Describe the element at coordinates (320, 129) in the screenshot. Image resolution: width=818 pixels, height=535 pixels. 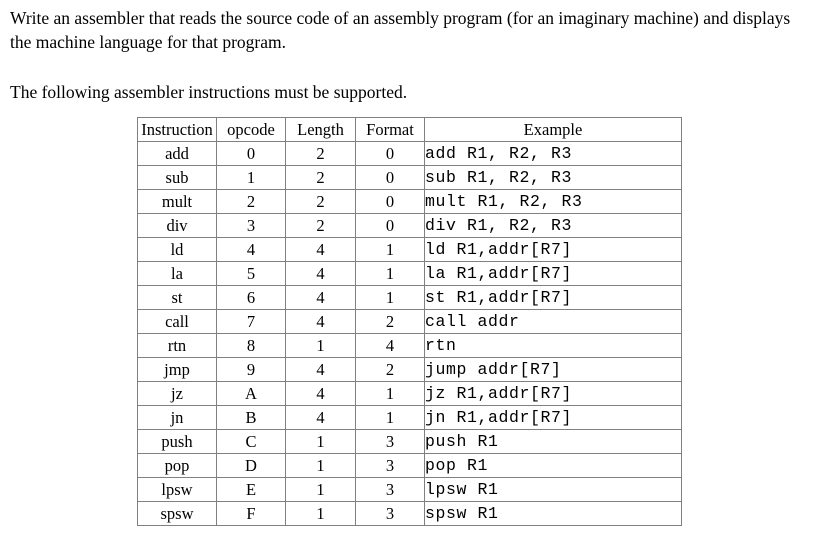
I see `column-header-length: Length` at that location.